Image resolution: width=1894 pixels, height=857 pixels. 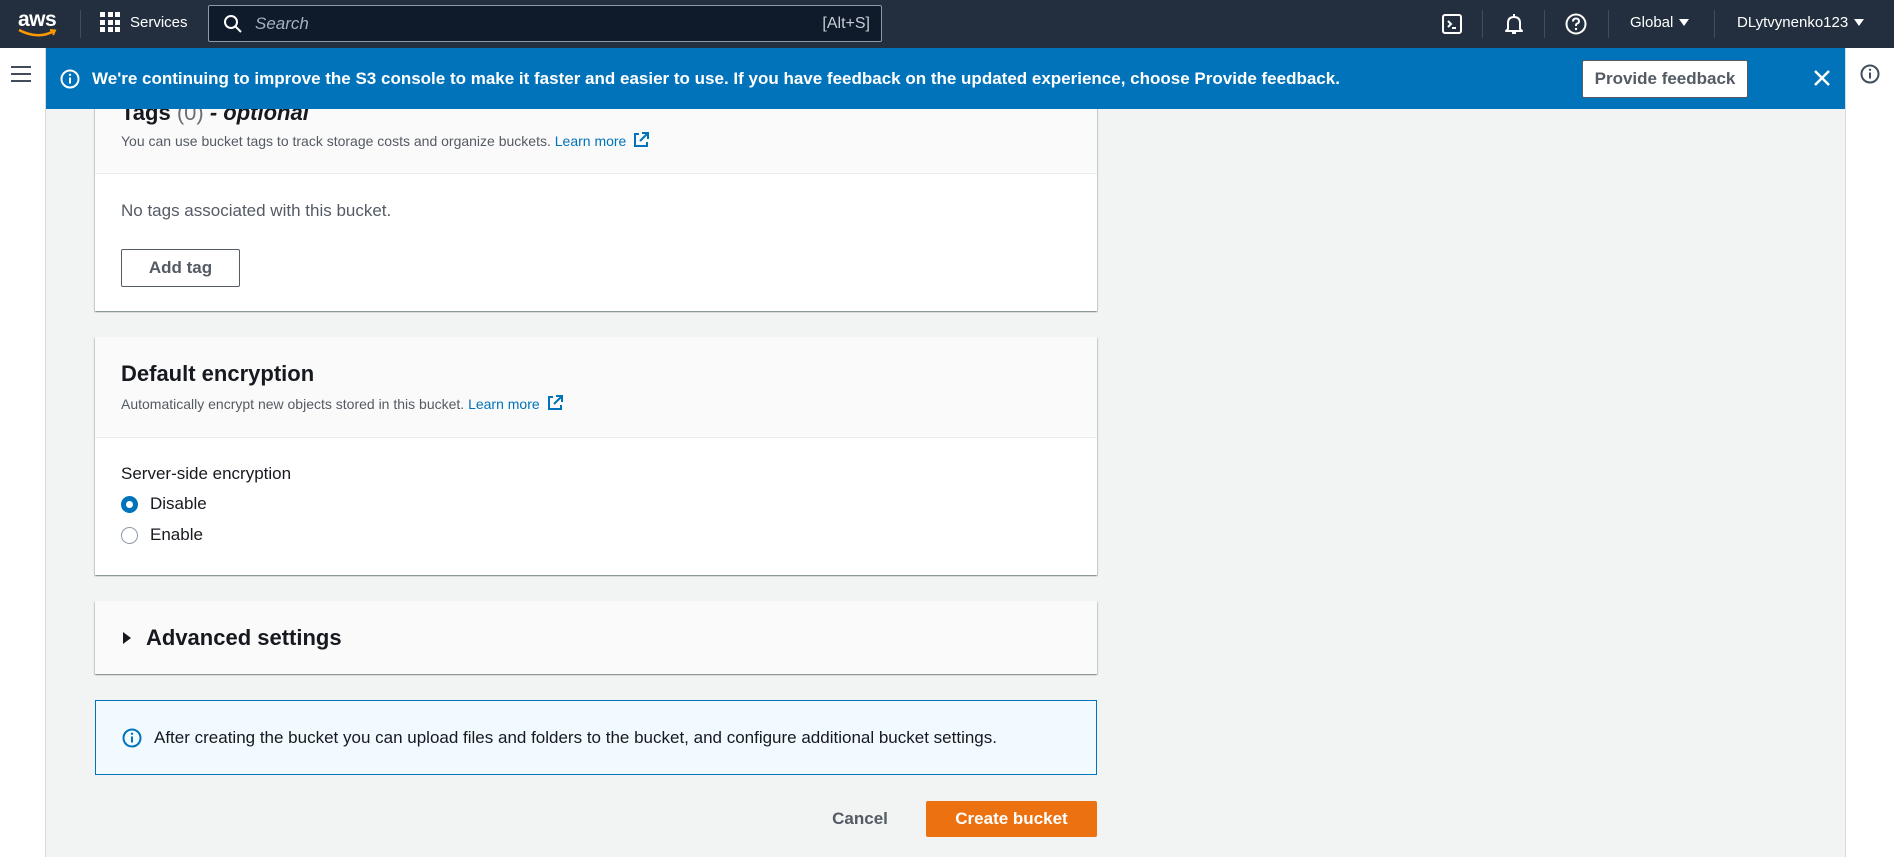 I want to click on radio-enable-label: Enable, so click(x=176, y=534).